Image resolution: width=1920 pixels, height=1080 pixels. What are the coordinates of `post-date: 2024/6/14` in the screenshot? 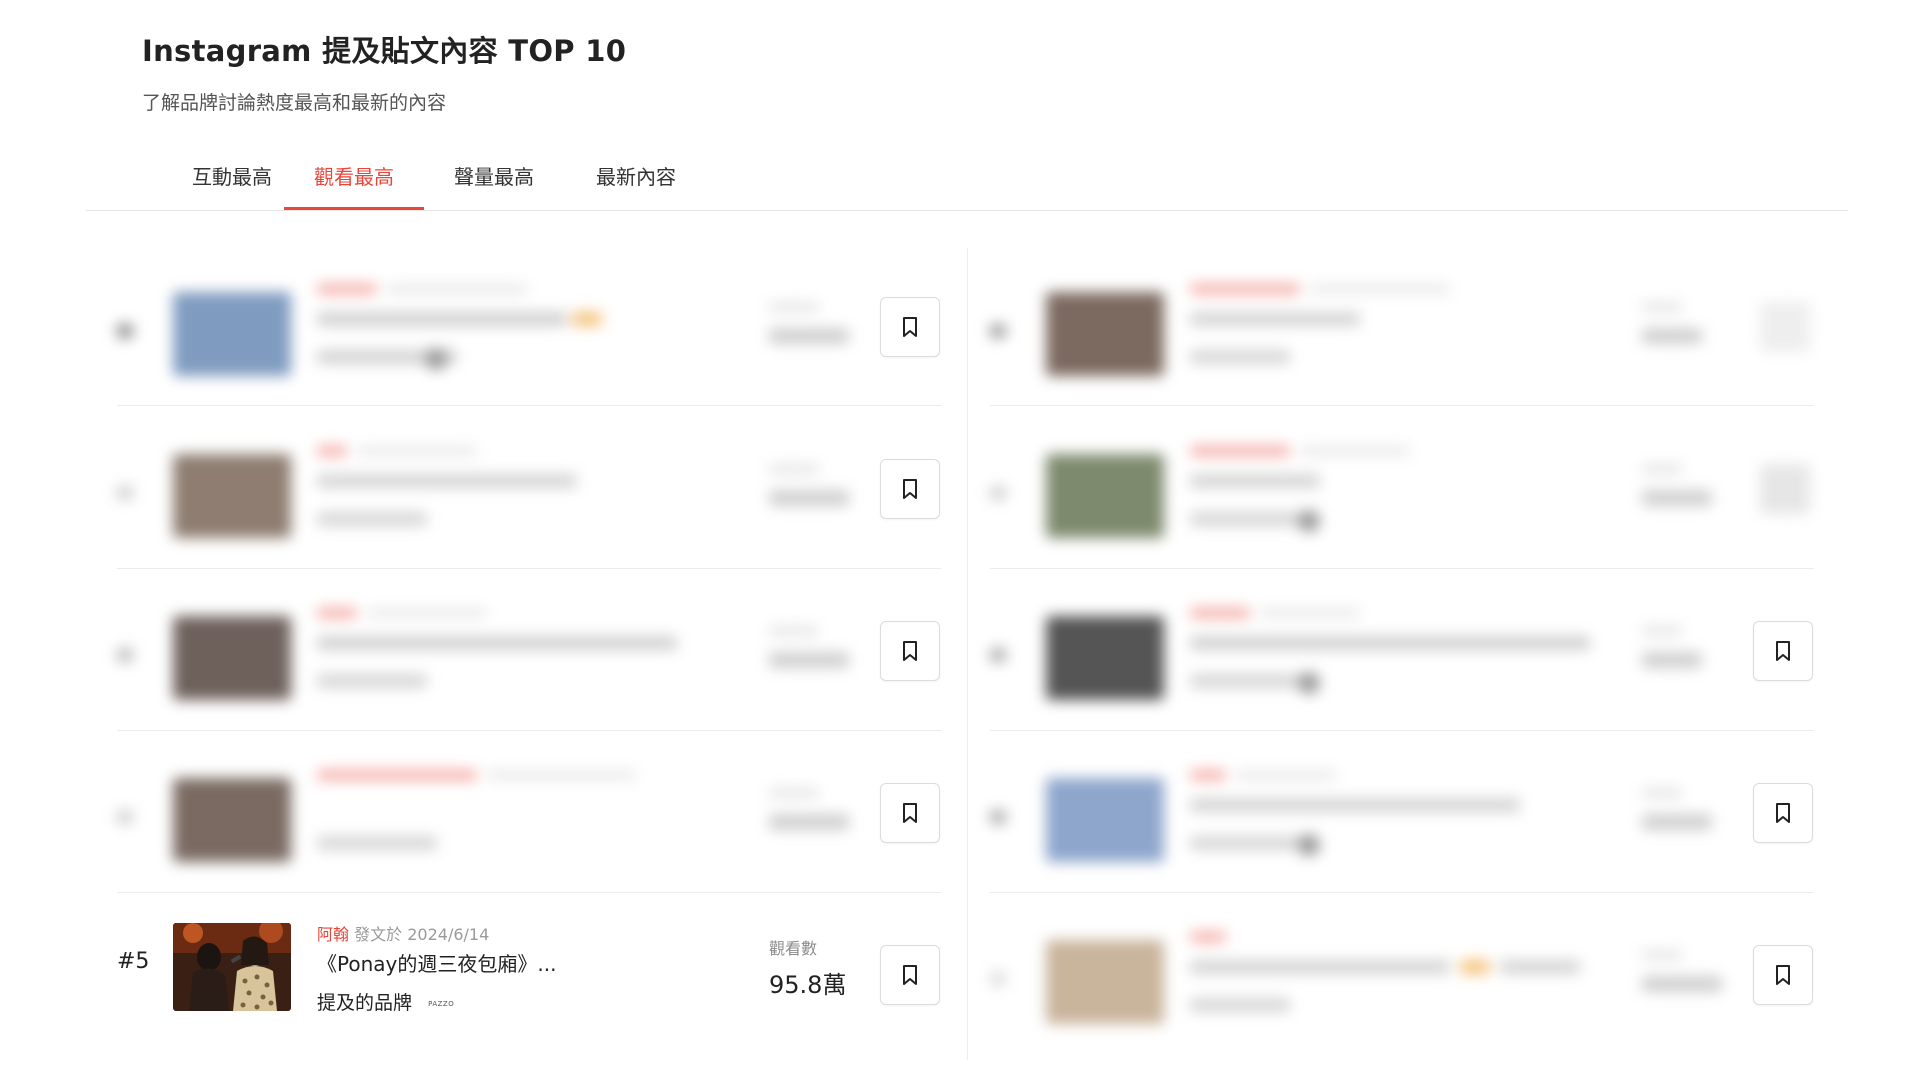 It's located at (448, 934).